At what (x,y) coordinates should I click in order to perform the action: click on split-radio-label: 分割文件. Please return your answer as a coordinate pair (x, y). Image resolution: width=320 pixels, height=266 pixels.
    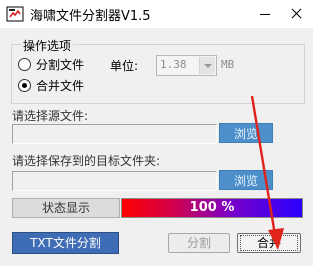
    Looking at the image, I should click on (60, 64).